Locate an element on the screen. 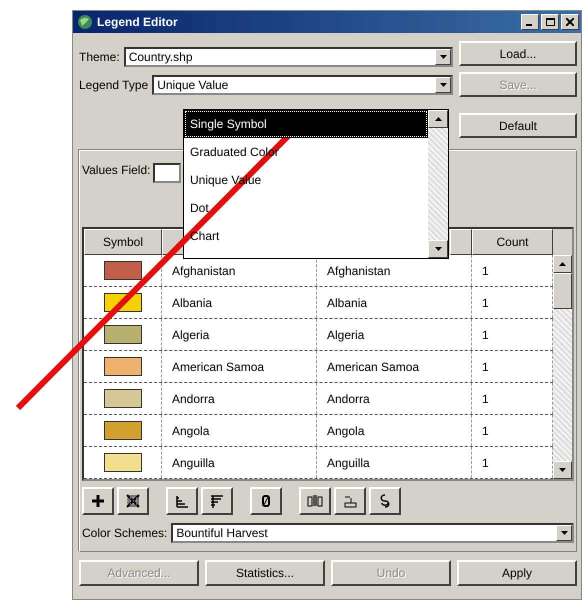 This screenshot has width=582, height=604. legend-type-label: Legend Type is located at coordinates (113, 85).